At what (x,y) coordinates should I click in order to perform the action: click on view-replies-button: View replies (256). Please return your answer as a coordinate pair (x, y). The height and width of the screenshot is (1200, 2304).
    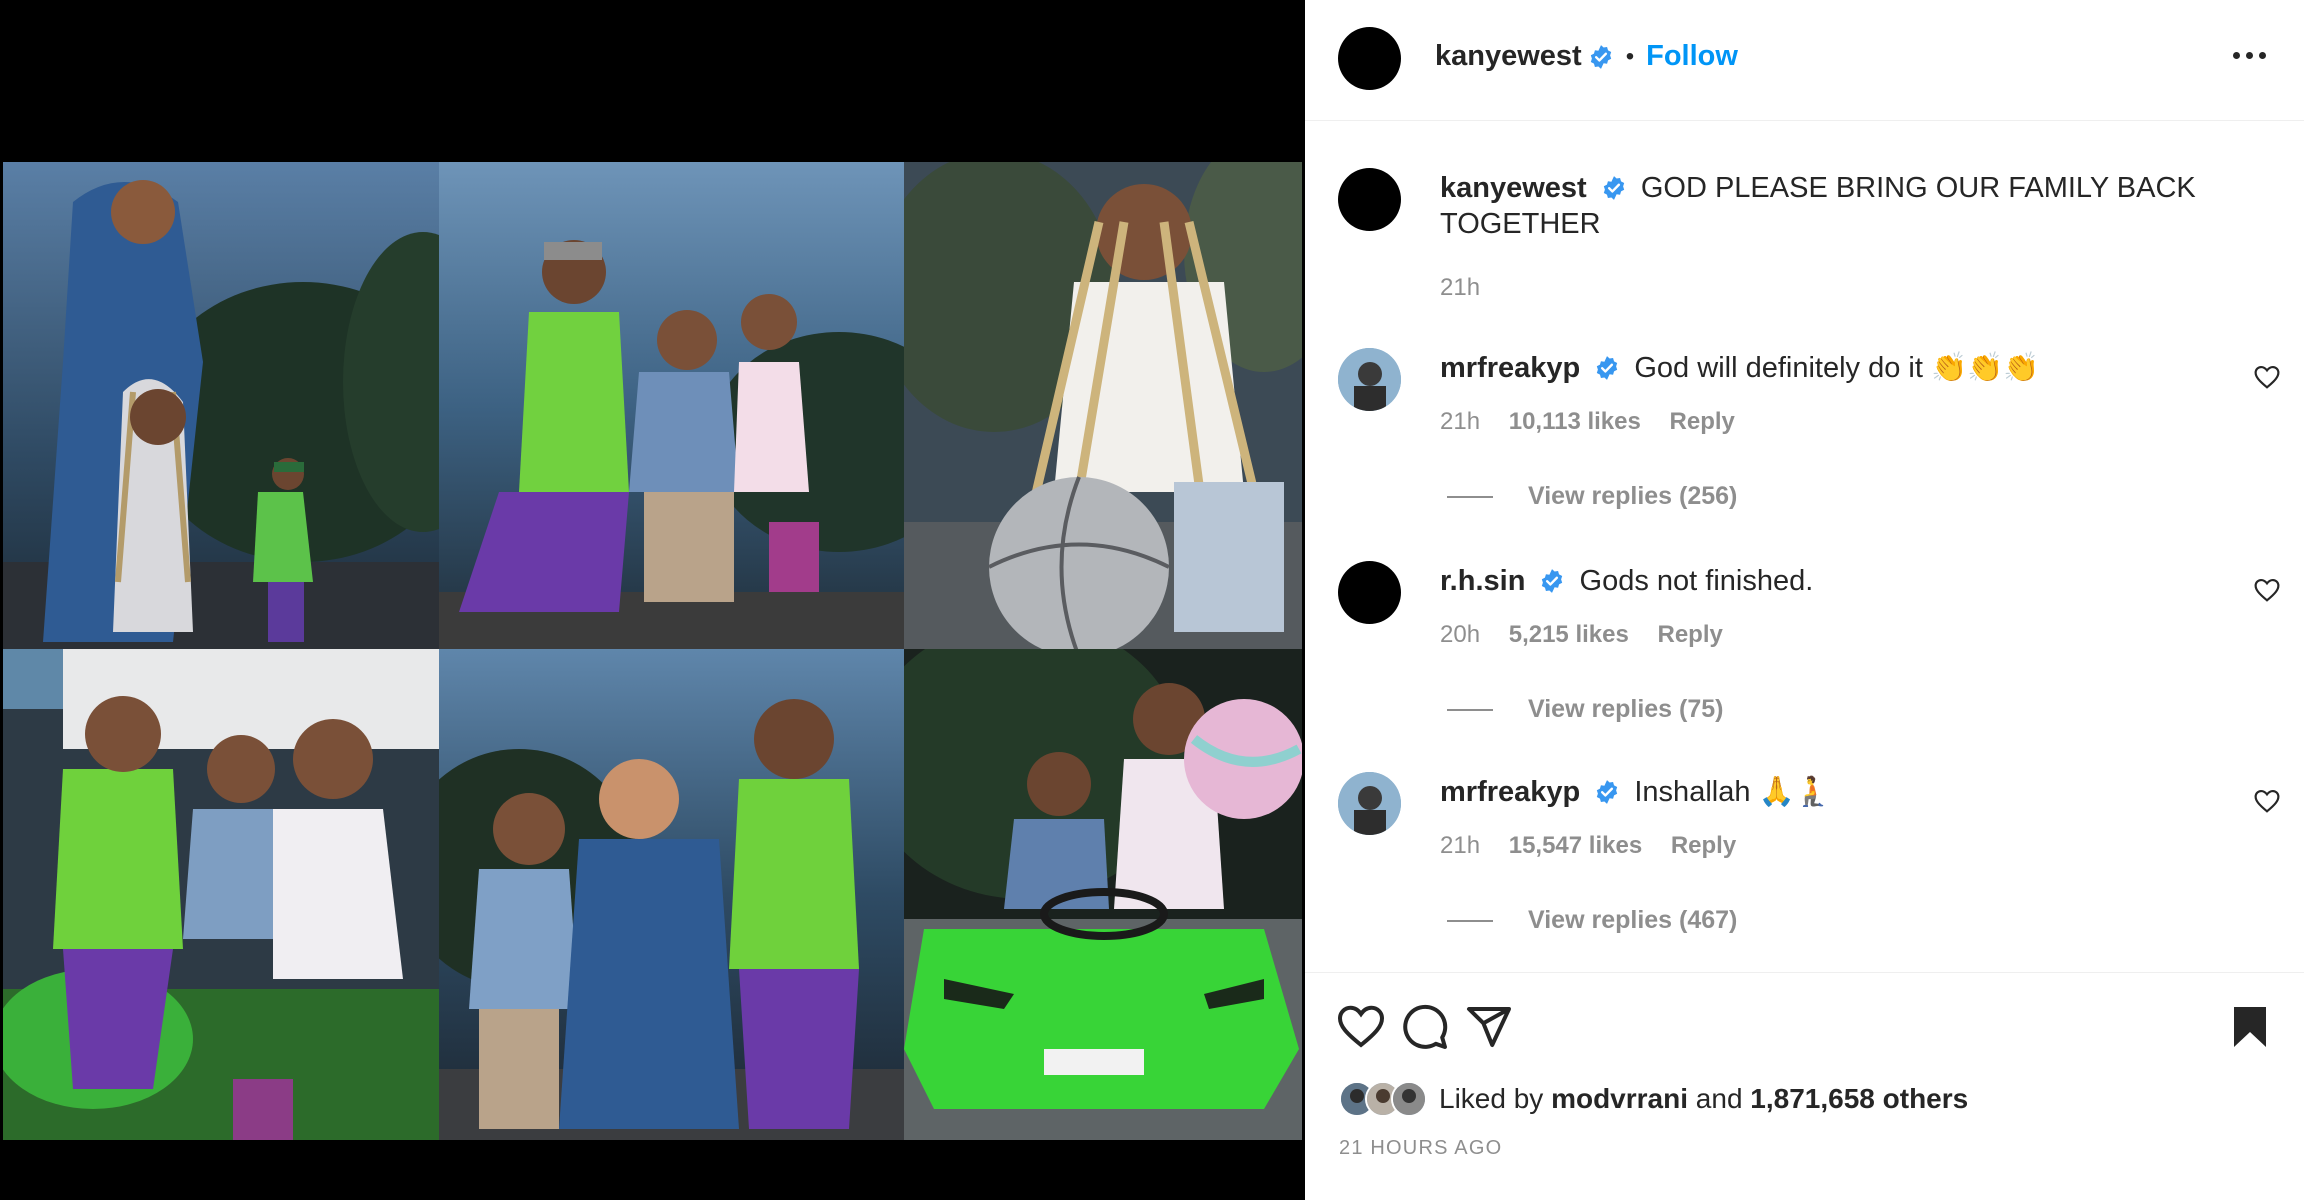
    Looking at the image, I should click on (1592, 496).